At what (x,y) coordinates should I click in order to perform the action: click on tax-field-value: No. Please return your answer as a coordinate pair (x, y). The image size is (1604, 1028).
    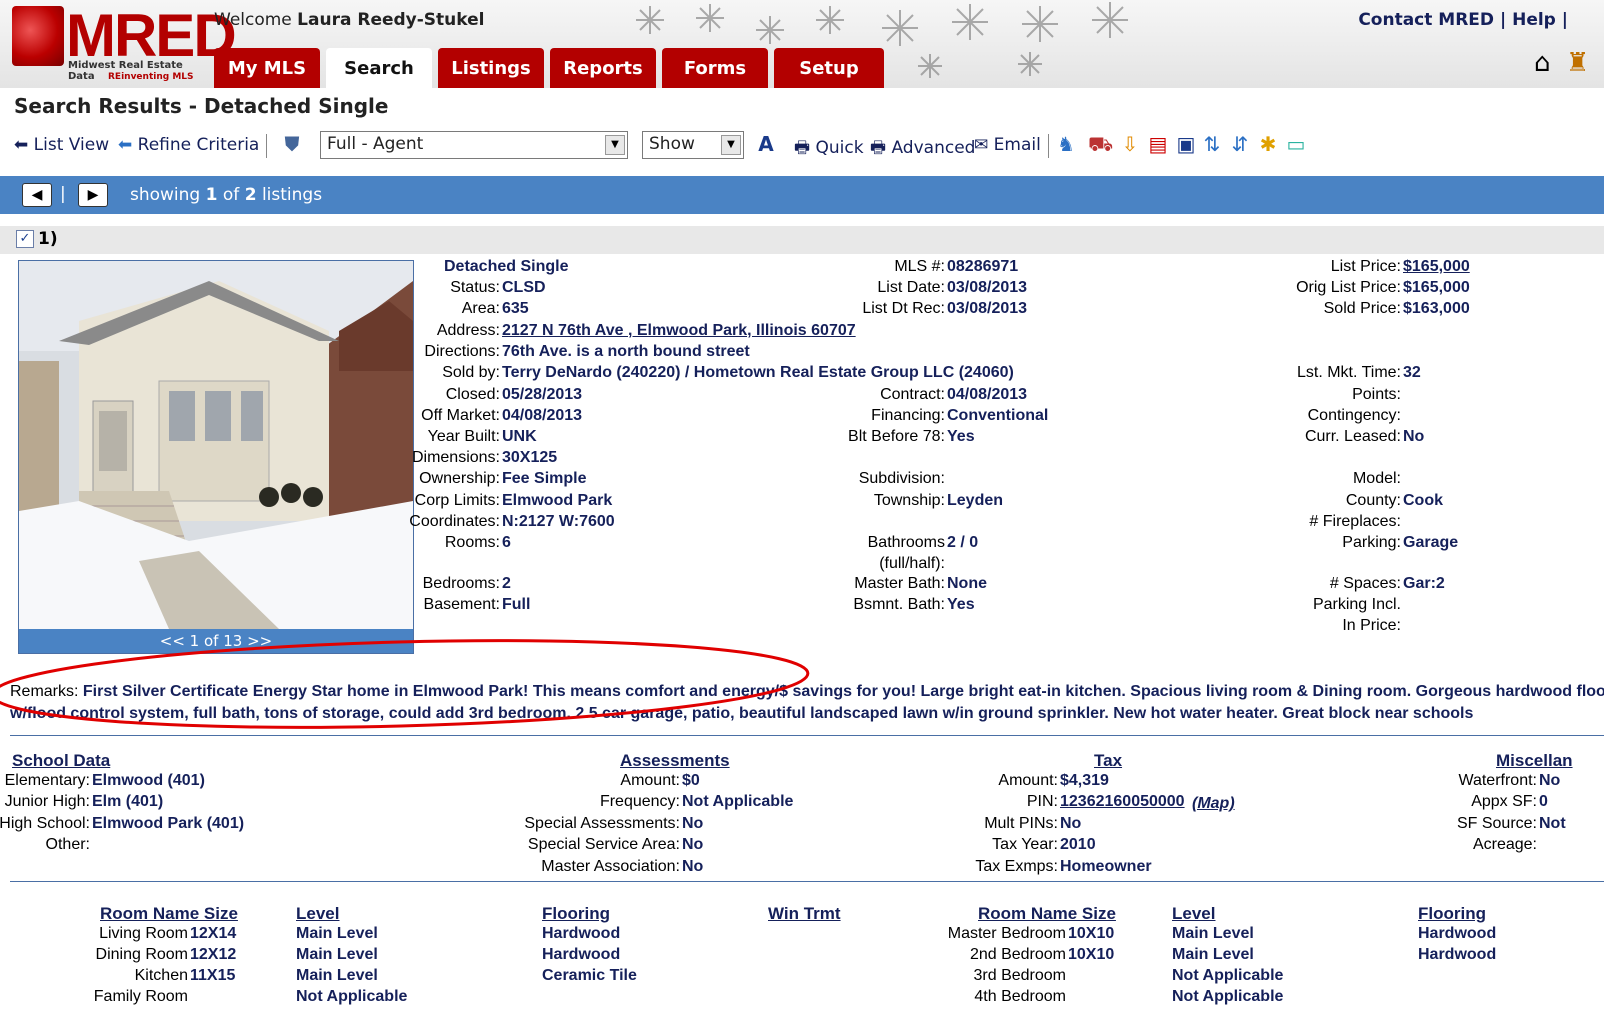
    Looking at the image, I should click on (1071, 823).